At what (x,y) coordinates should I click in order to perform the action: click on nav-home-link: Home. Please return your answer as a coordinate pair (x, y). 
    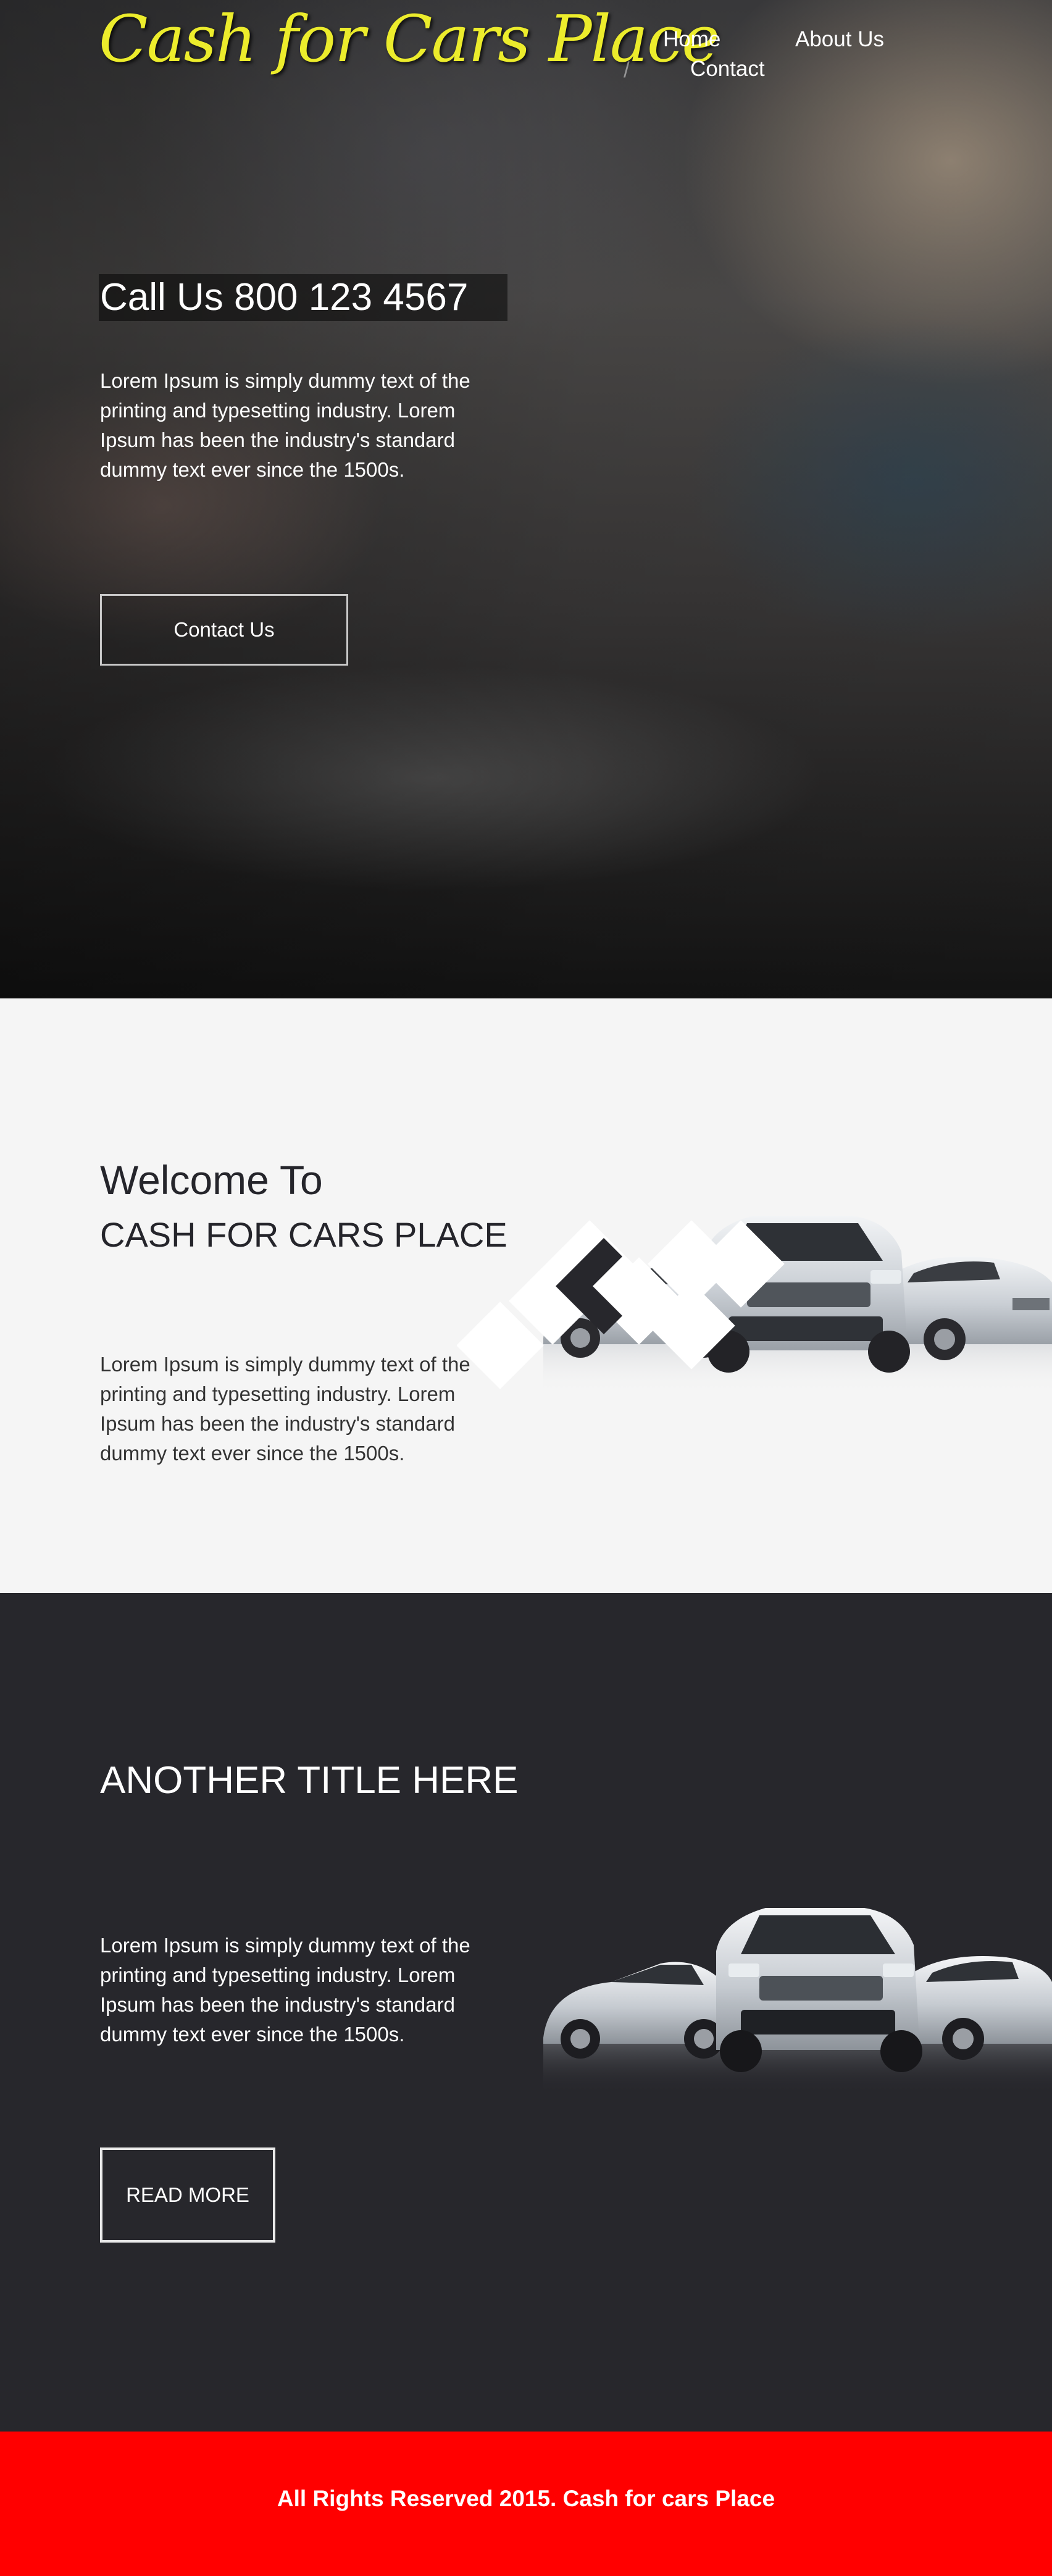
    Looking at the image, I should click on (691, 39).